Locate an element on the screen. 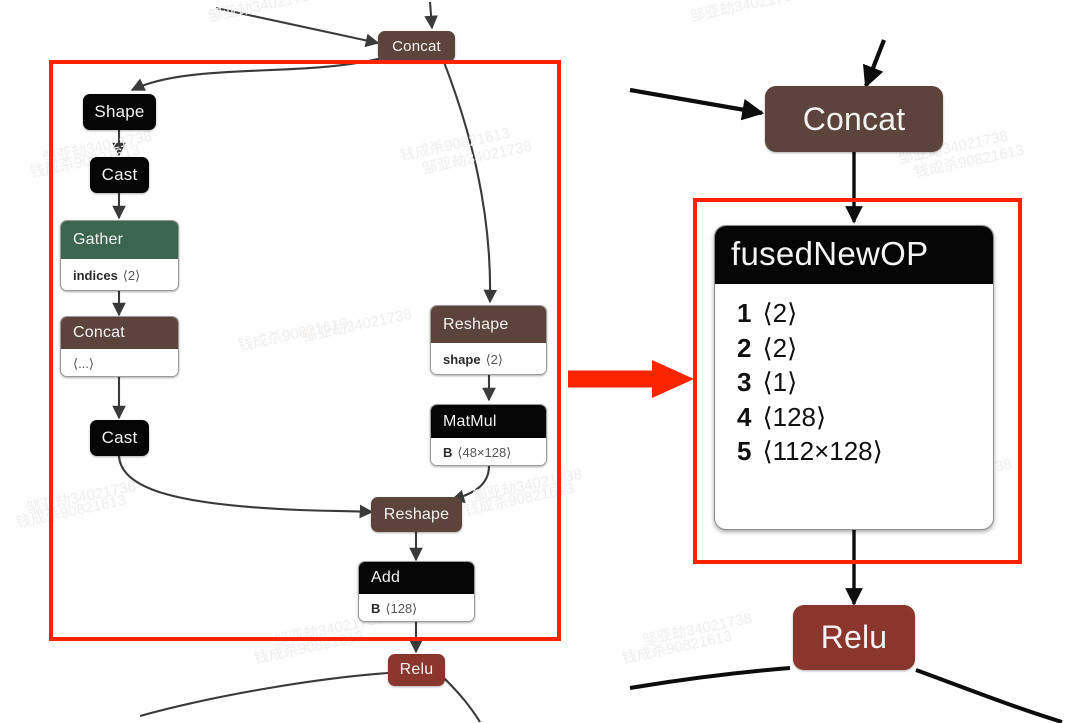  node-matmul: MatMul B ⟨48×128⟩ is located at coordinates (488, 435).